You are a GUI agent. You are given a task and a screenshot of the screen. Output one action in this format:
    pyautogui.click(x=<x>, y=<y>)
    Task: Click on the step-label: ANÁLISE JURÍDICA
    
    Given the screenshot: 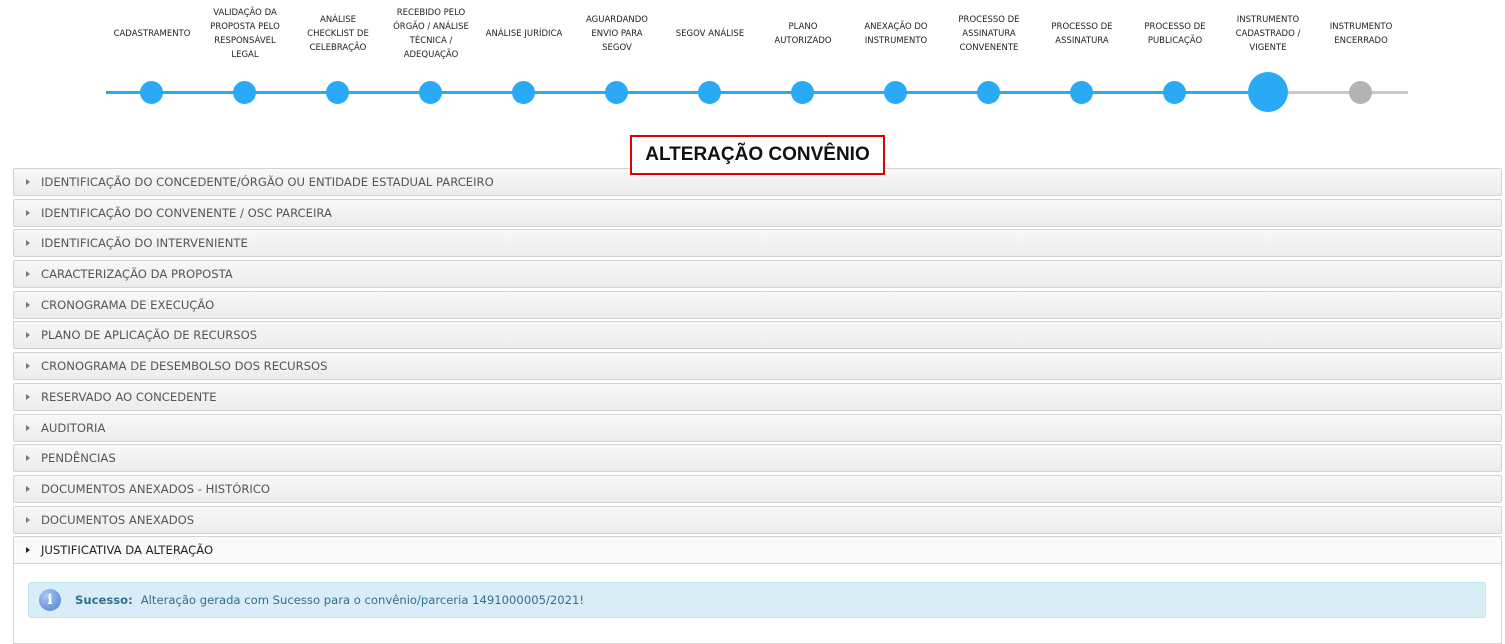 What is the action you would take?
    pyautogui.click(x=524, y=34)
    